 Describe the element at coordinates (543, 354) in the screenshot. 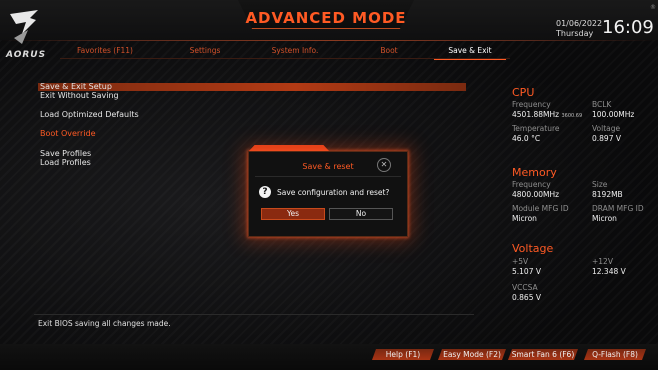

I see `smart-fan-button: Smart Fan 6 (F6)` at that location.